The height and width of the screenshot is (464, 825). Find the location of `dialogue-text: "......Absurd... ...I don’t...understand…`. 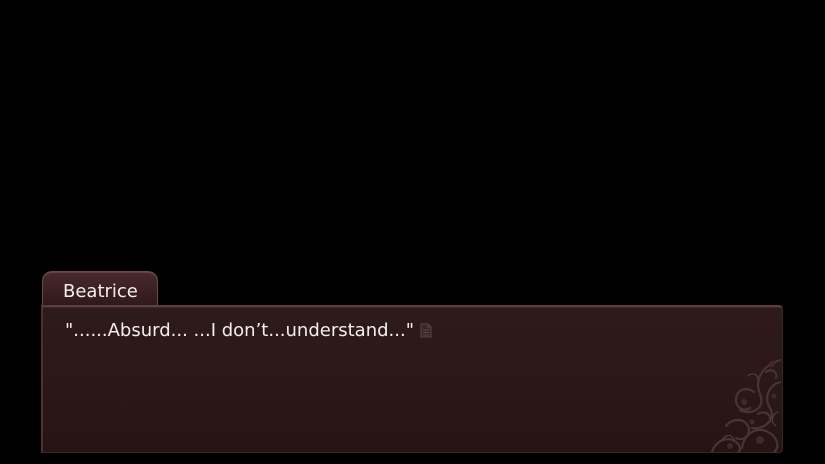

dialogue-text: "......Absurd... ...I don’t...understand… is located at coordinates (239, 330).